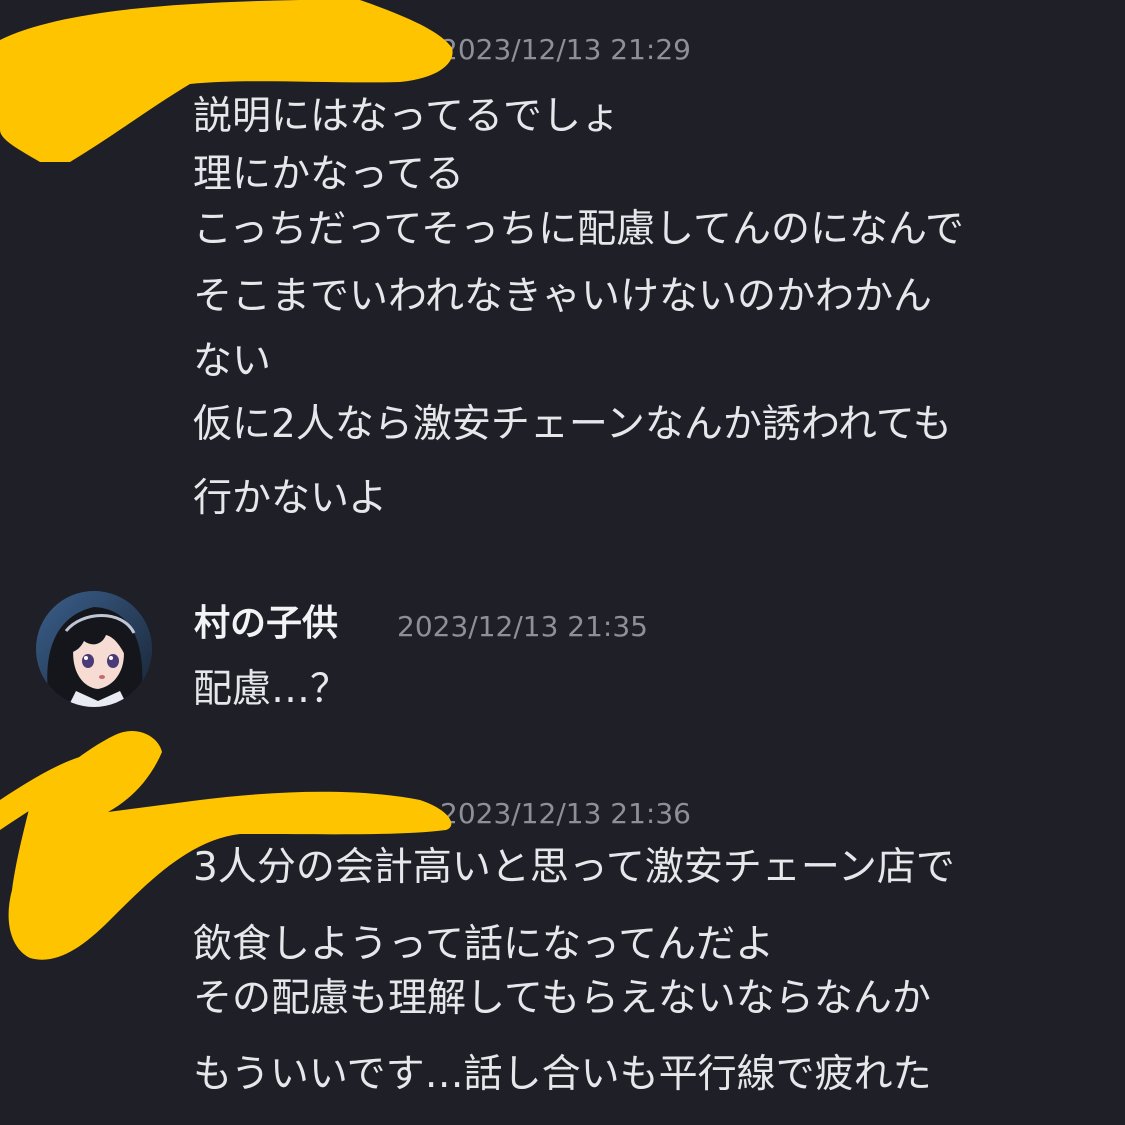  What do you see at coordinates (565, 813) in the screenshot?
I see `message-timestamp: 2023/12/13 21:36` at bounding box center [565, 813].